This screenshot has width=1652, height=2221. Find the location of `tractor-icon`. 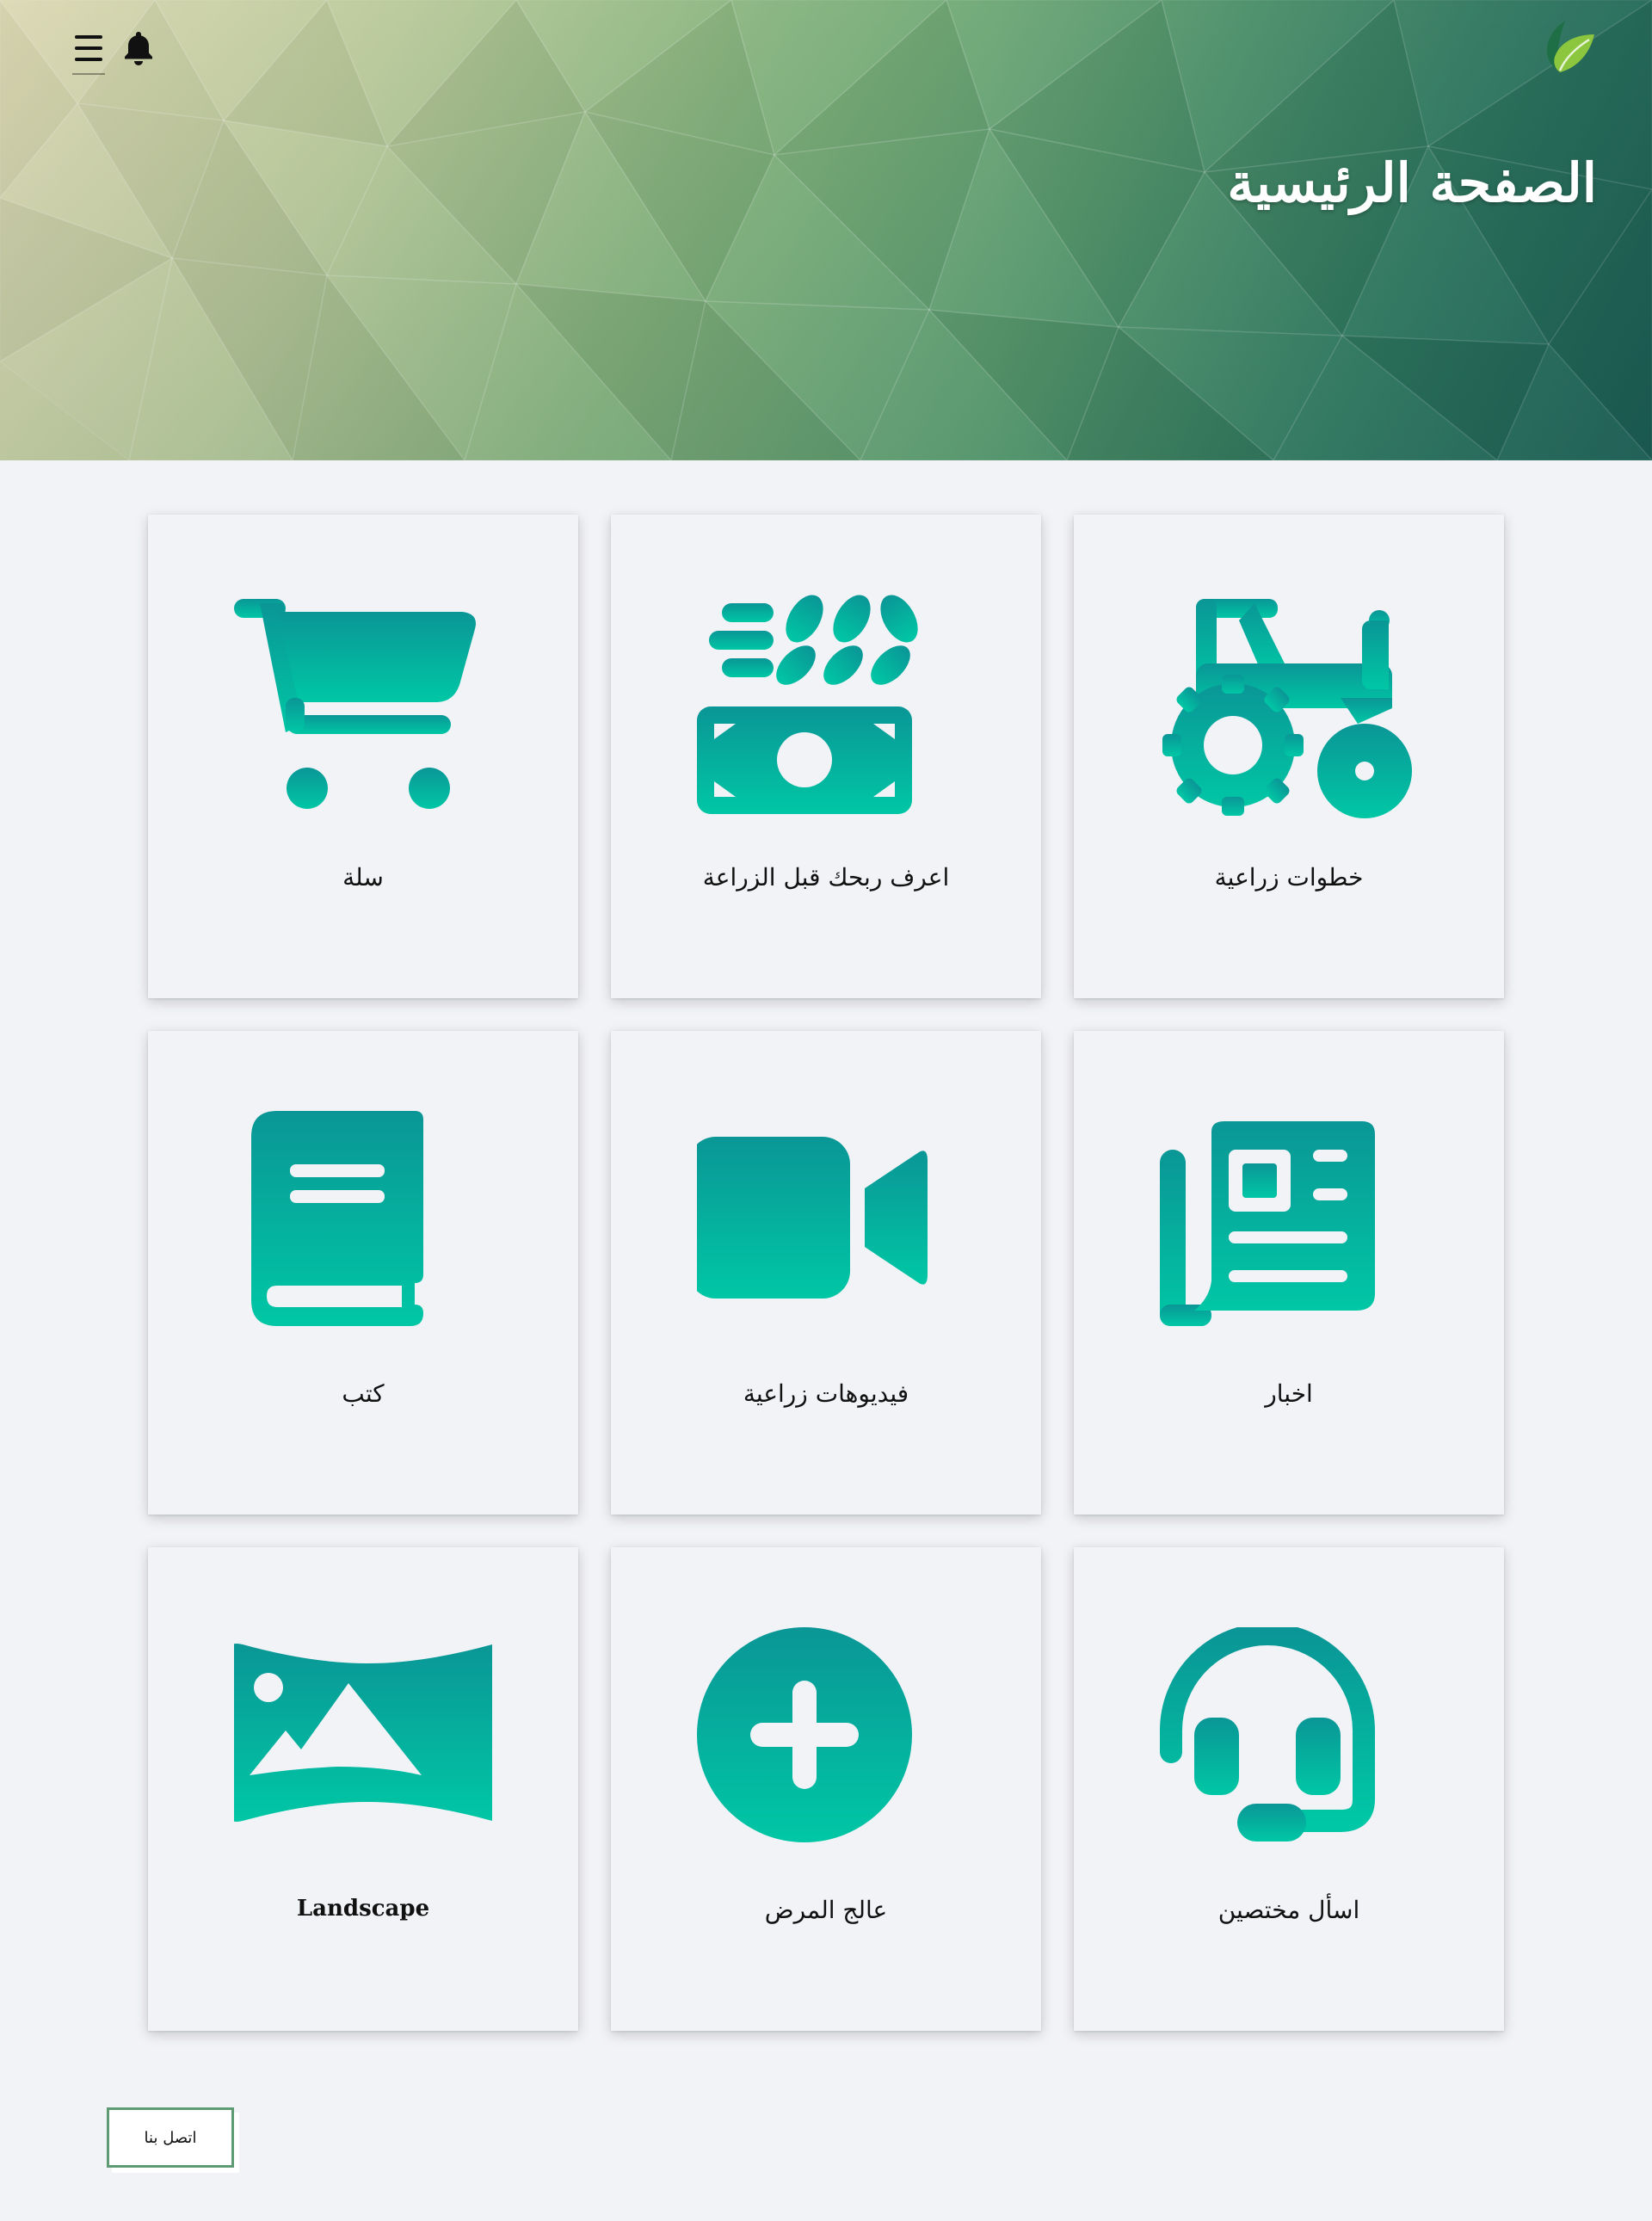

tractor-icon is located at coordinates (1289, 709).